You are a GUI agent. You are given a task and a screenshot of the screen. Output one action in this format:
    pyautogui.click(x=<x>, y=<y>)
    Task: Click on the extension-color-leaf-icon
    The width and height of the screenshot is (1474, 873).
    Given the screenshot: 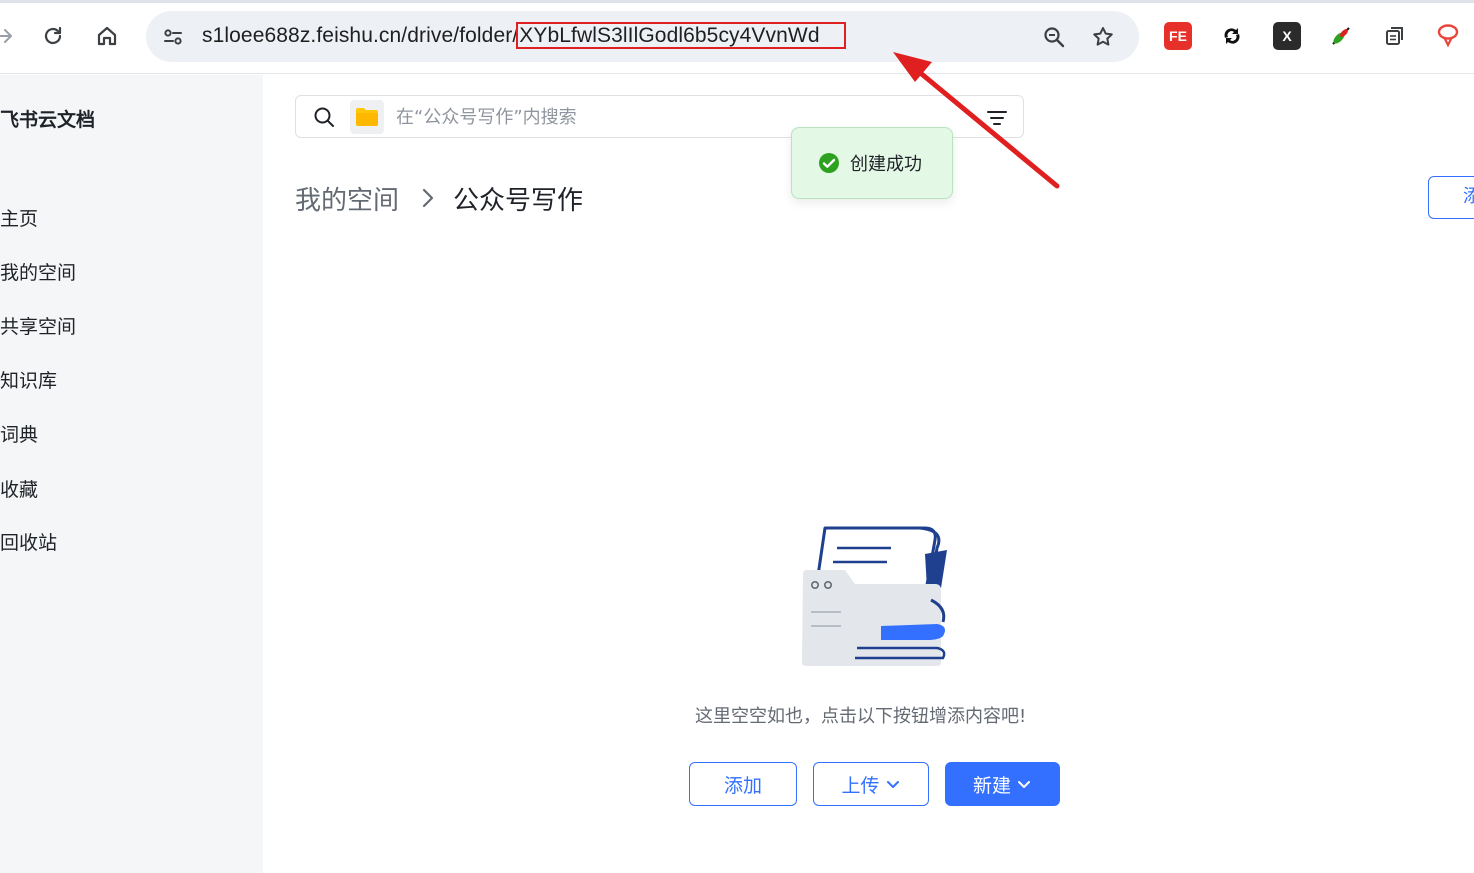 What is the action you would take?
    pyautogui.click(x=1341, y=36)
    